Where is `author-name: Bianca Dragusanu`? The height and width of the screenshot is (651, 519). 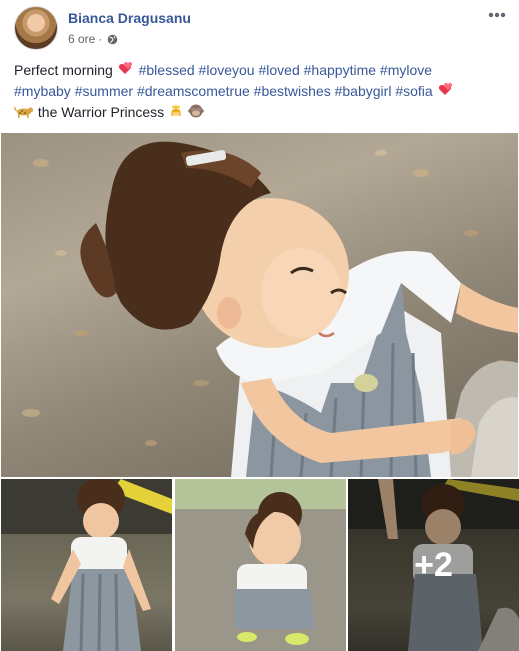
author-name: Bianca Dragusanu is located at coordinates (129, 18).